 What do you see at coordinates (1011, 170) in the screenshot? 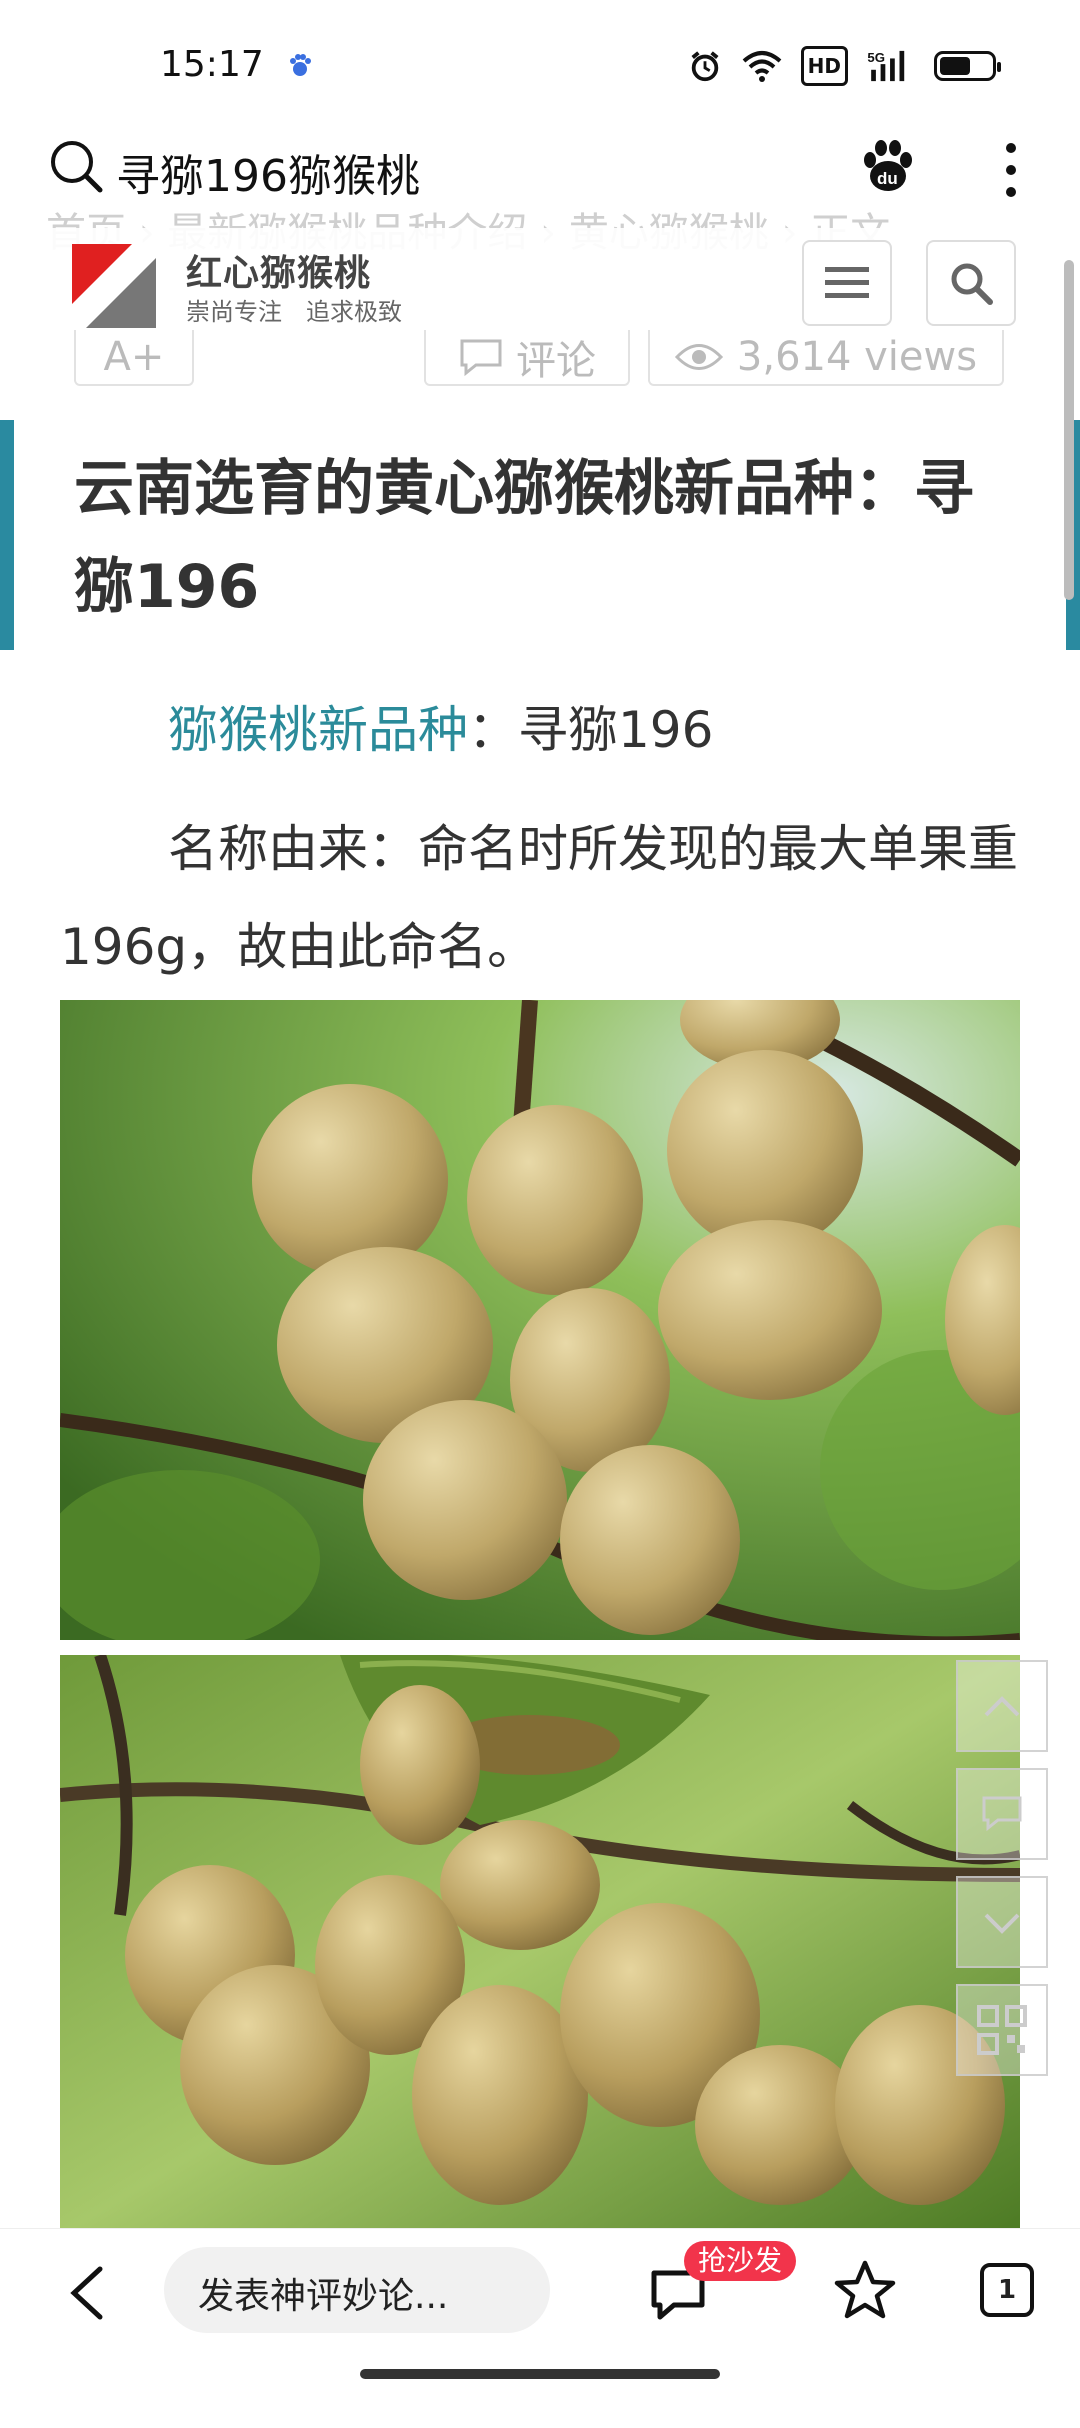
I see `more-vertical-icon` at bounding box center [1011, 170].